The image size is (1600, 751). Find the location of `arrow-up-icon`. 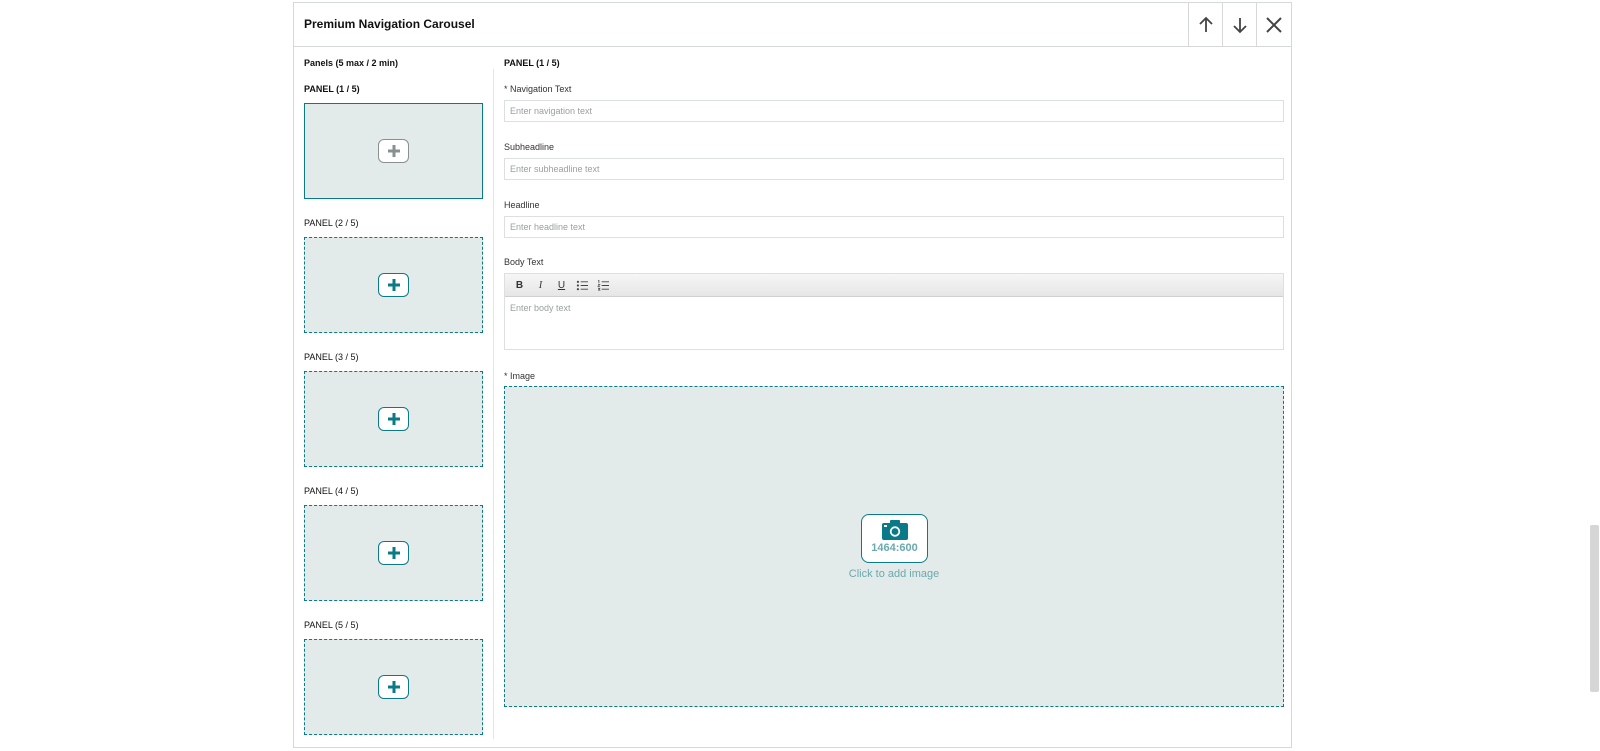

arrow-up-icon is located at coordinates (1206, 24).